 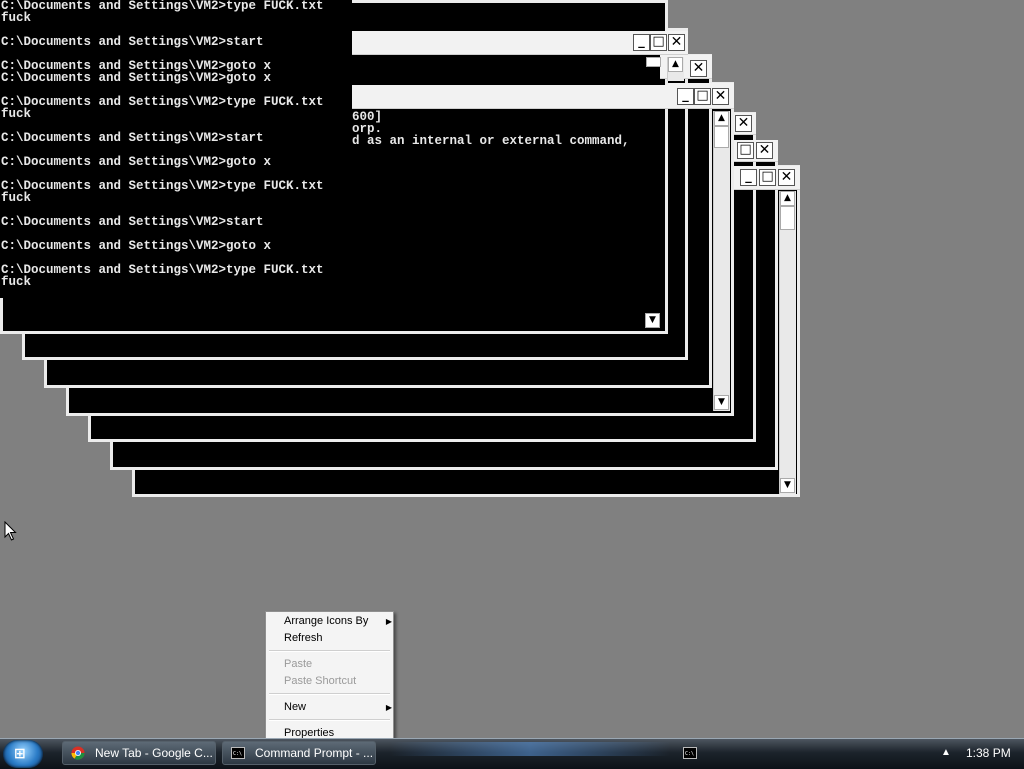 I want to click on windows-orb-icon: ⊞, so click(x=20, y=754).